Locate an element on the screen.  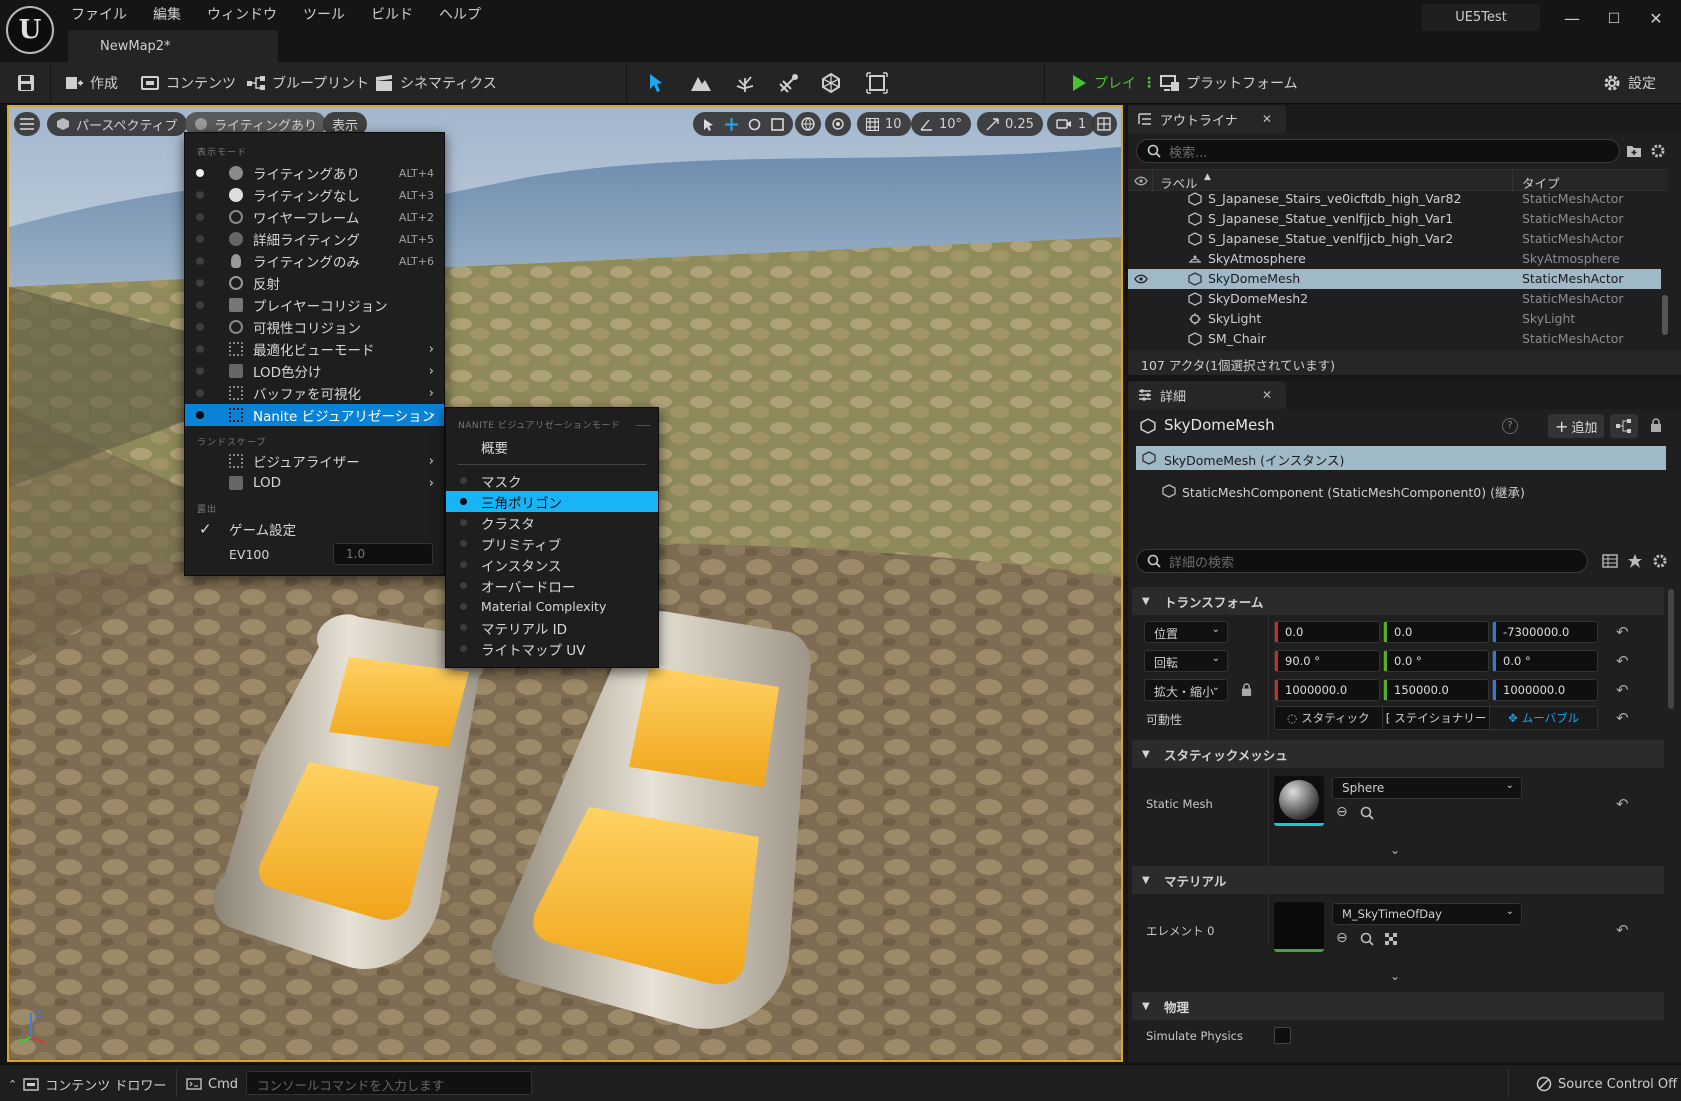
nanite-mode-item: マテリアル ID is located at coordinates (552, 627).